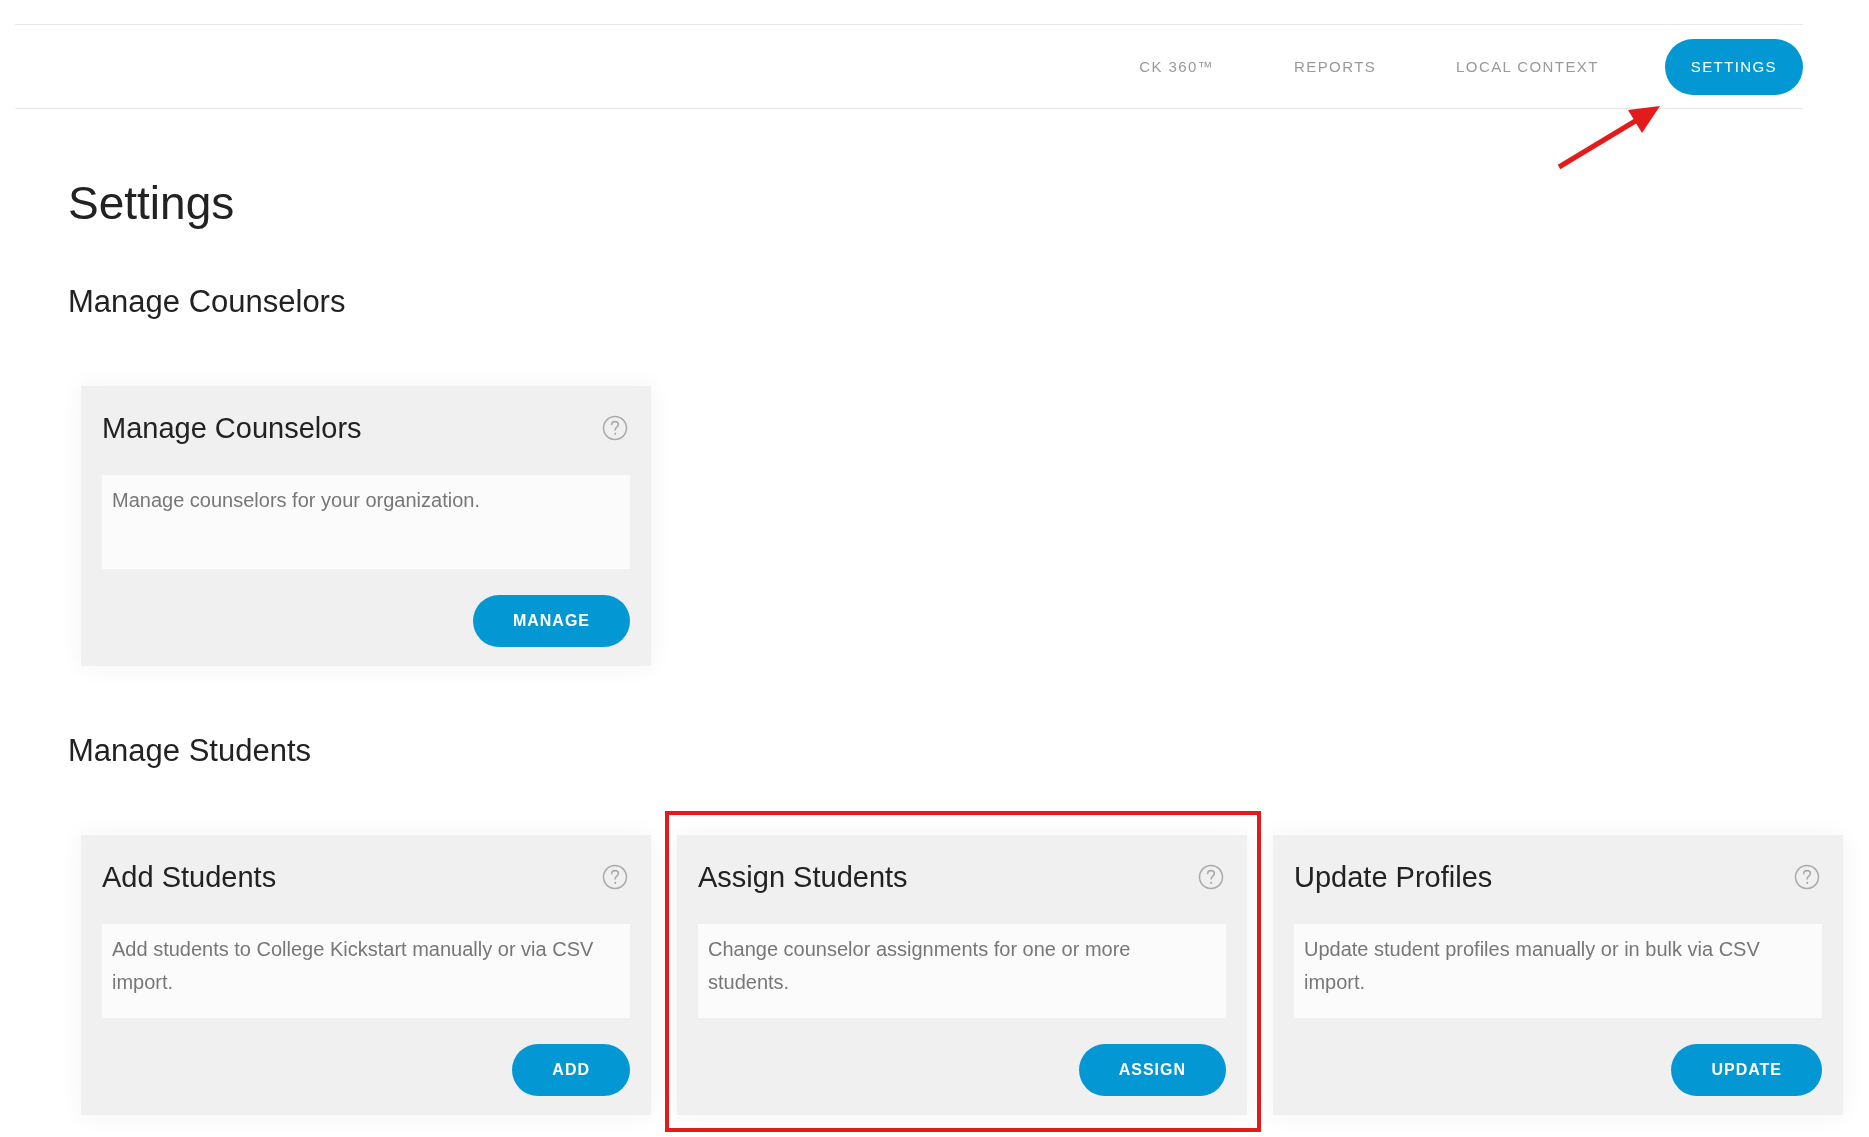  What do you see at coordinates (962, 971) in the screenshot?
I see `description-text: Change counselor assignments for one or more students.` at bounding box center [962, 971].